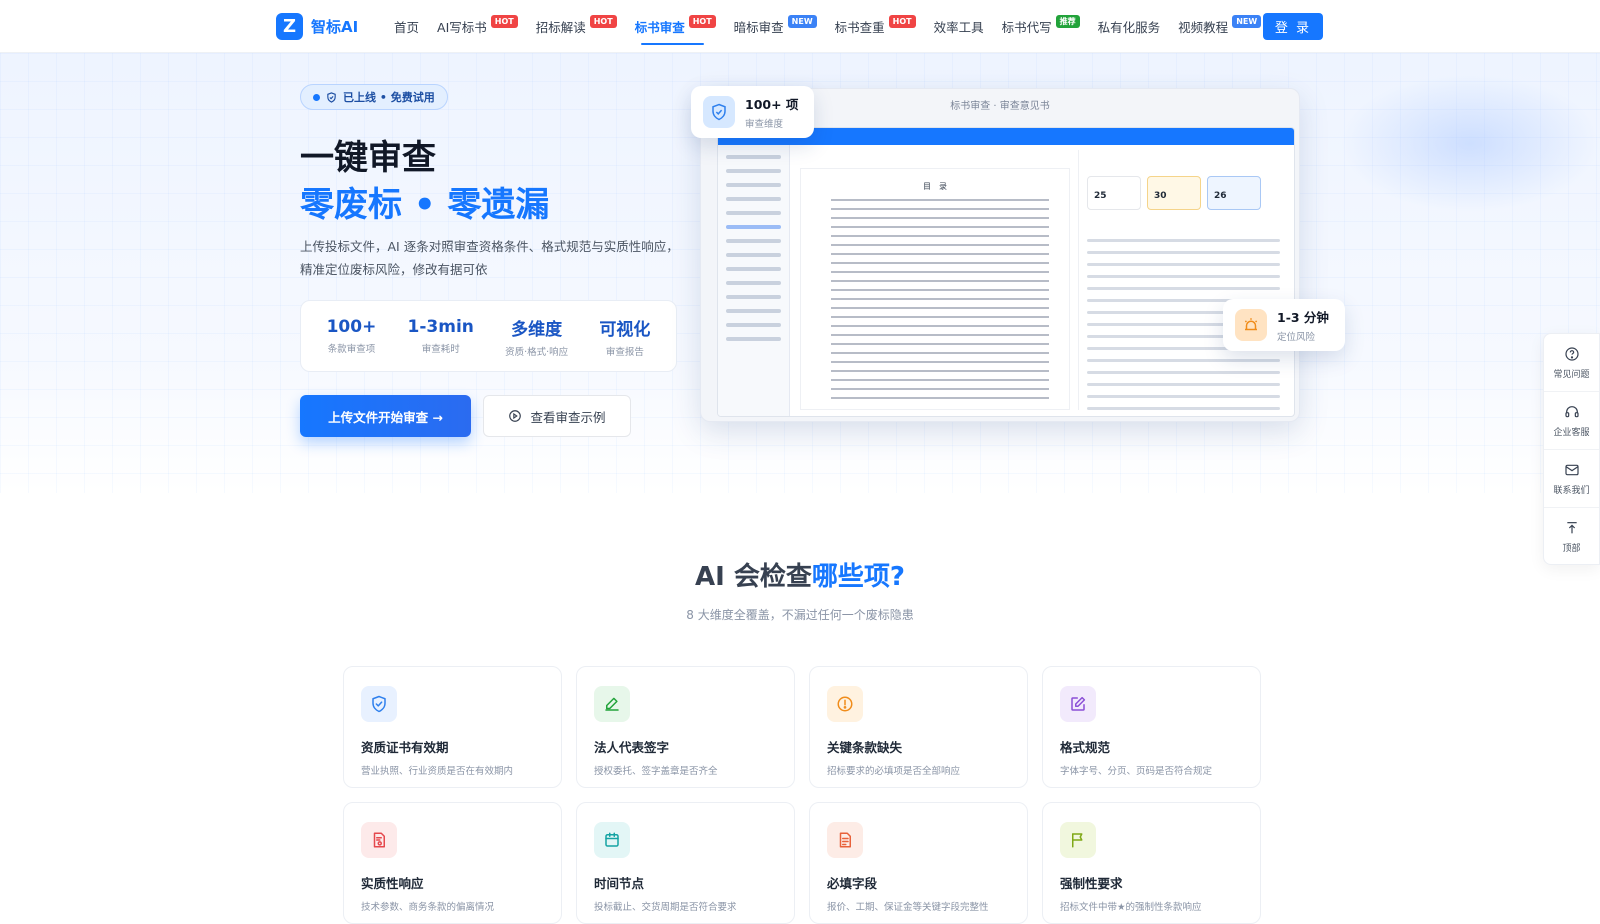 The image size is (1600, 924). Describe the element at coordinates (625, 329) in the screenshot. I see `stat-value: 可视化` at that location.